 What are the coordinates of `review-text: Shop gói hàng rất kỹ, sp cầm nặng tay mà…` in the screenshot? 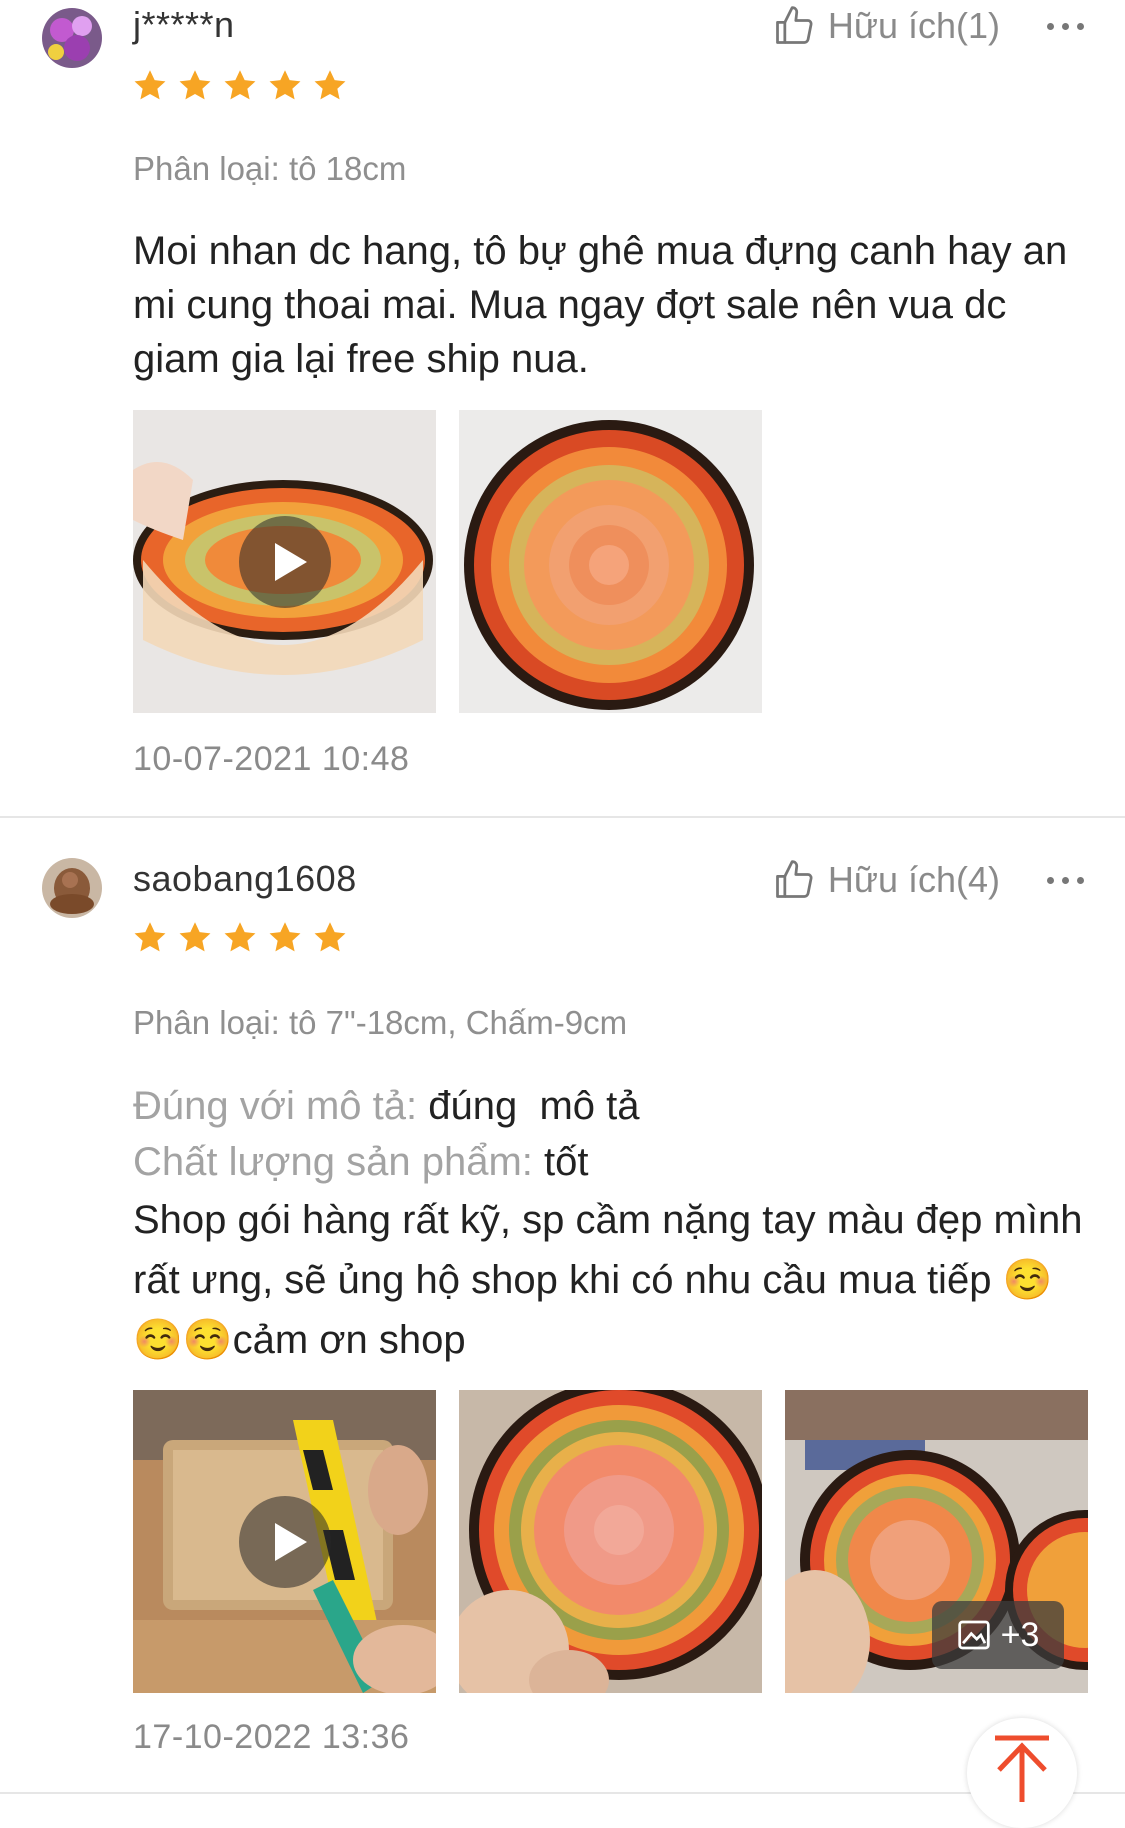 It's located at (608, 1280).